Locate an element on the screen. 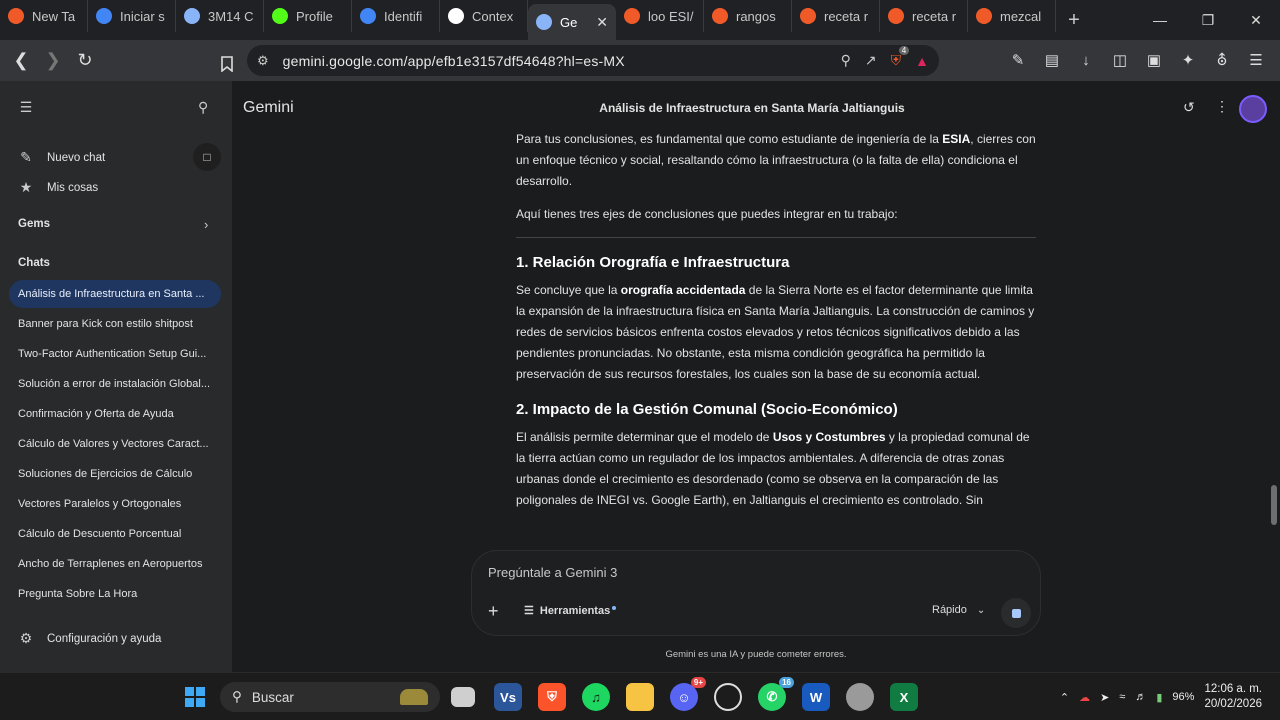  intro-bold: ESIA is located at coordinates (956, 139).